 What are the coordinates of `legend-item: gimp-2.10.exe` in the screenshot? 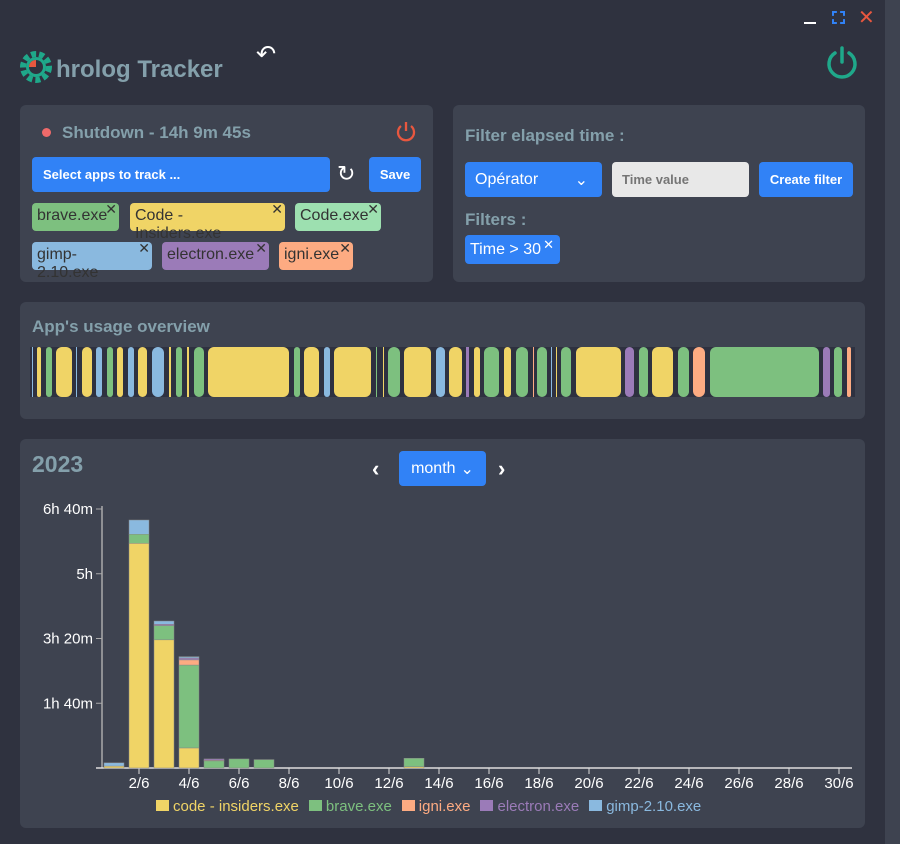 It's located at (645, 806).